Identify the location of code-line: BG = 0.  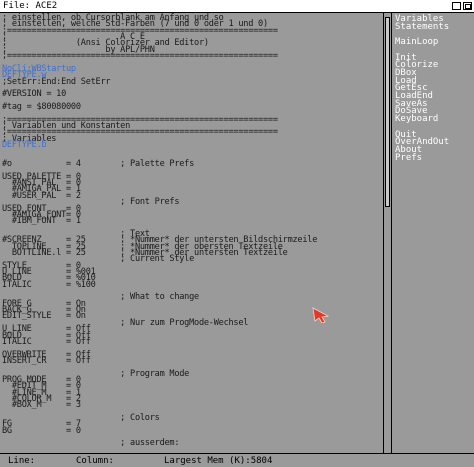
(41, 430).